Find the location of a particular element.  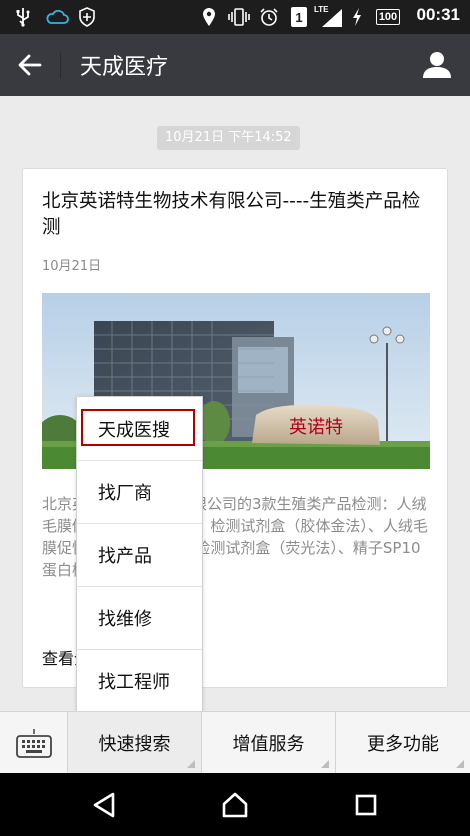

keyboard-toggle-button is located at coordinates (33, 743).